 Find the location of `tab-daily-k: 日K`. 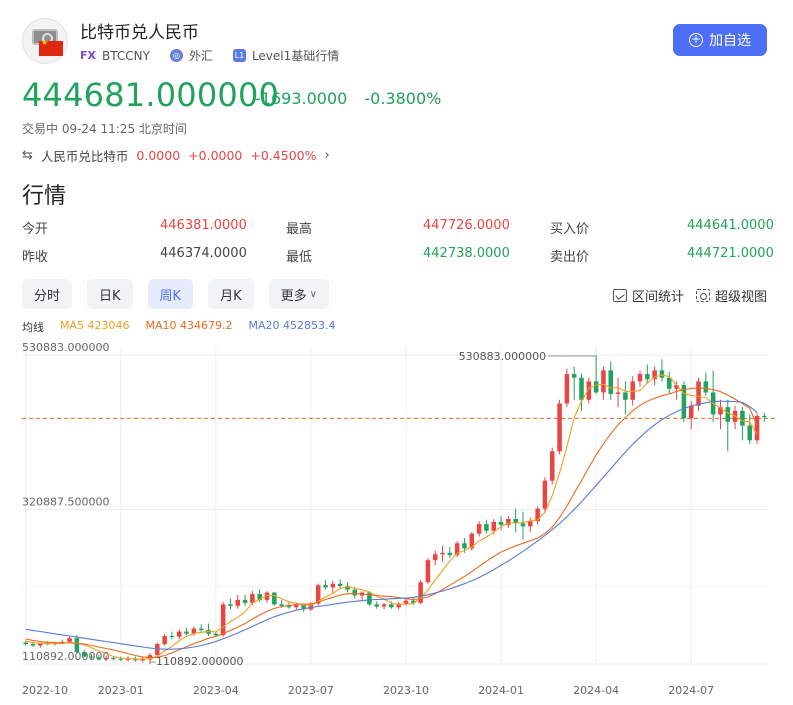

tab-daily-k: 日K is located at coordinates (110, 294).